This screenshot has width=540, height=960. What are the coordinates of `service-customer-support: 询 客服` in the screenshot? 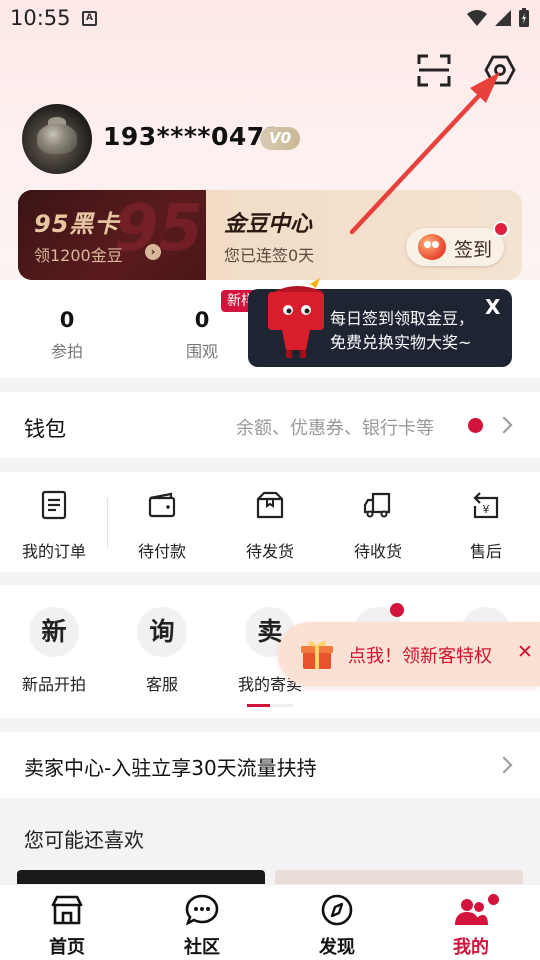 It's located at (162, 651).